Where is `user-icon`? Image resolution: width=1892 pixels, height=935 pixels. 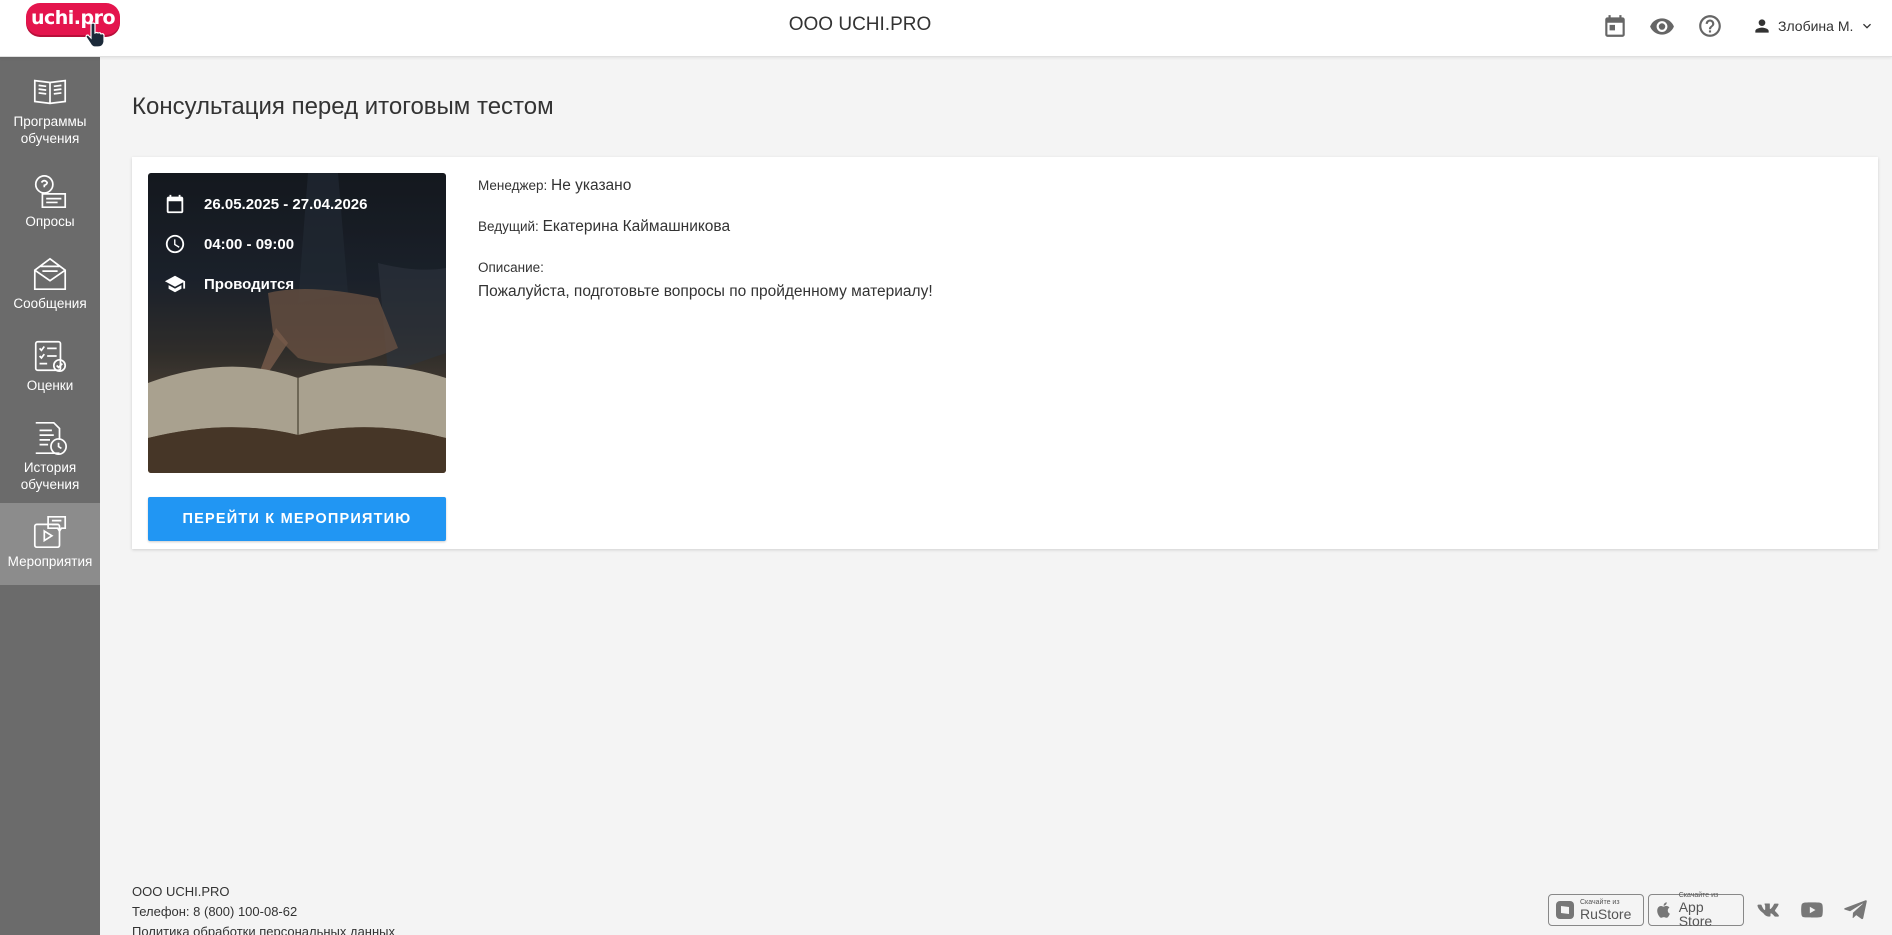 user-icon is located at coordinates (1762, 26).